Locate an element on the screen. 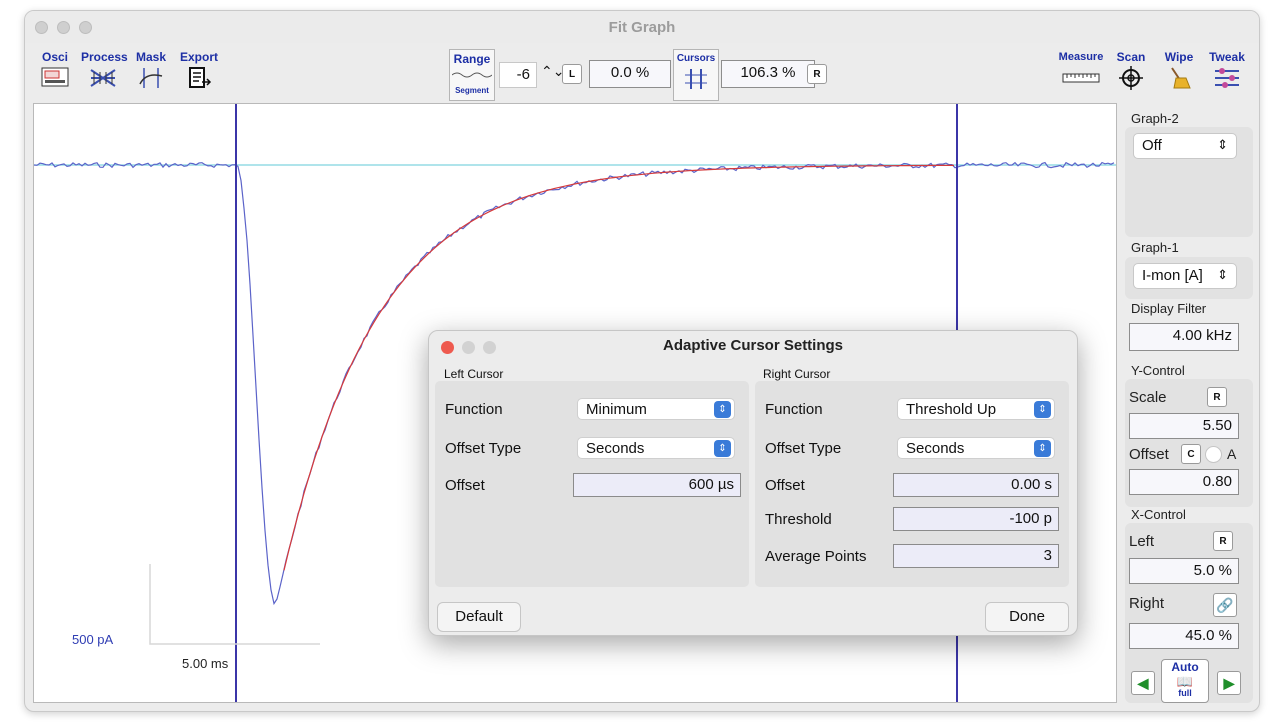 Image resolution: width=1280 pixels, height=723 pixels. x-scale-label: 5.00 ms is located at coordinates (205, 663).